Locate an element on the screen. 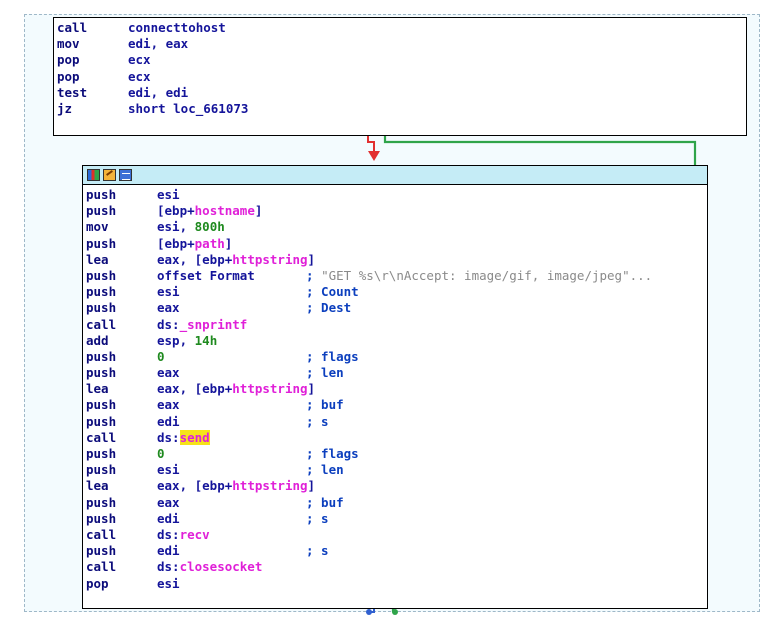 The image size is (781, 638). operand-num: 14h is located at coordinates (206, 340).